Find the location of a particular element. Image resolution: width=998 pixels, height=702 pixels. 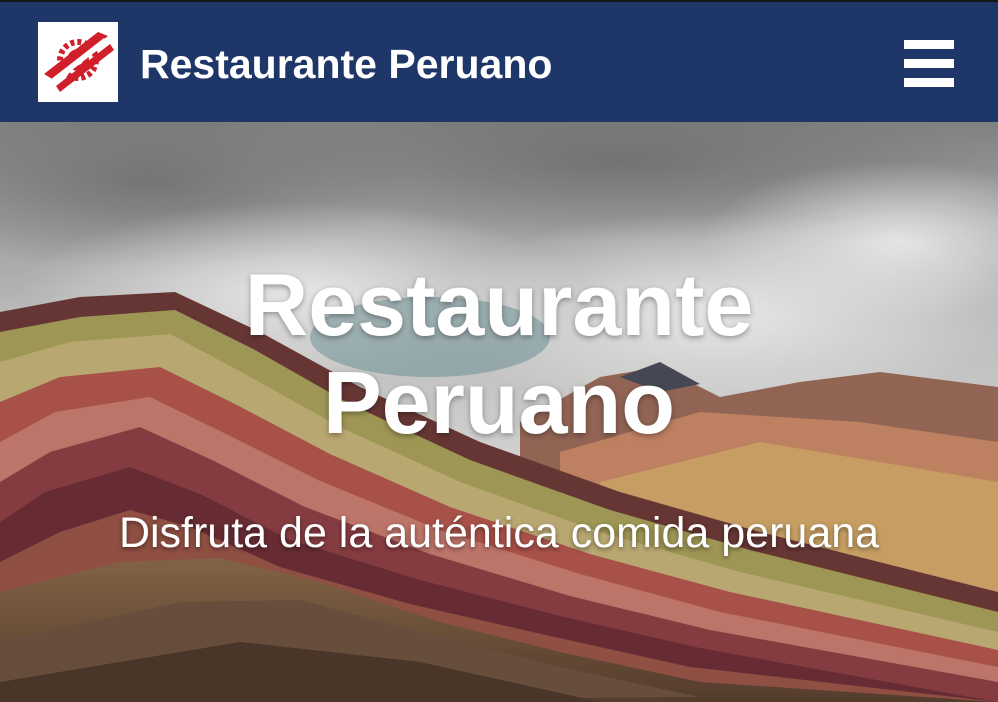

site-brand-name: Restaurante Peruano is located at coordinates (346, 64).